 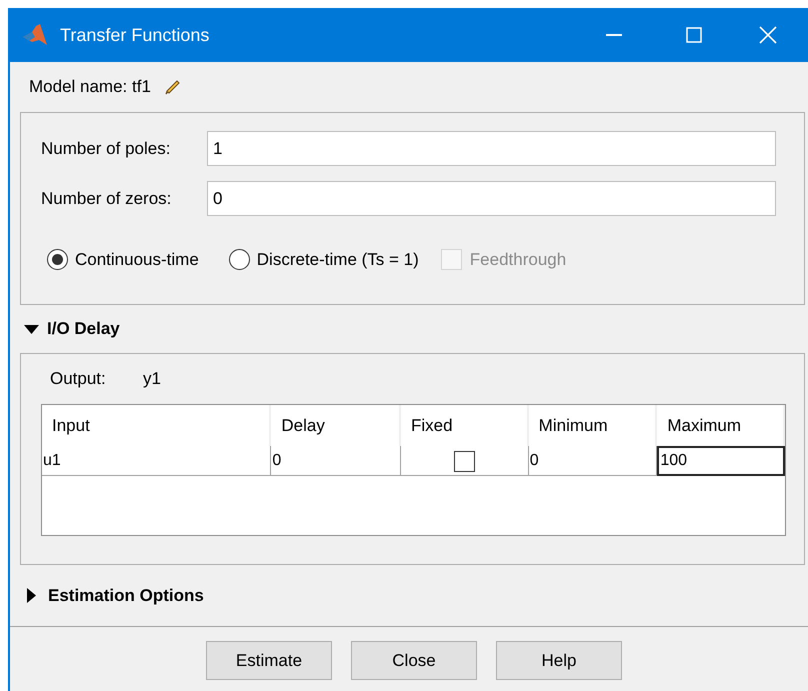 I want to click on model-name-label: Model name: tf1, so click(x=90, y=87).